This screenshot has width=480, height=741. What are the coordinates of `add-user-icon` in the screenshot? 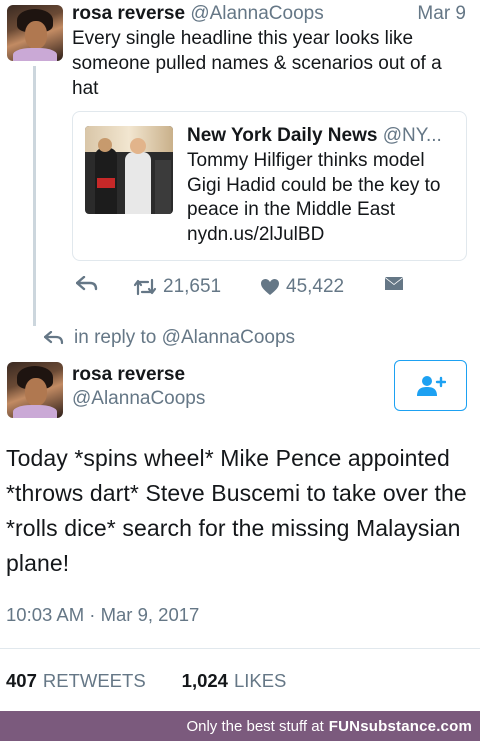 It's located at (431, 385).